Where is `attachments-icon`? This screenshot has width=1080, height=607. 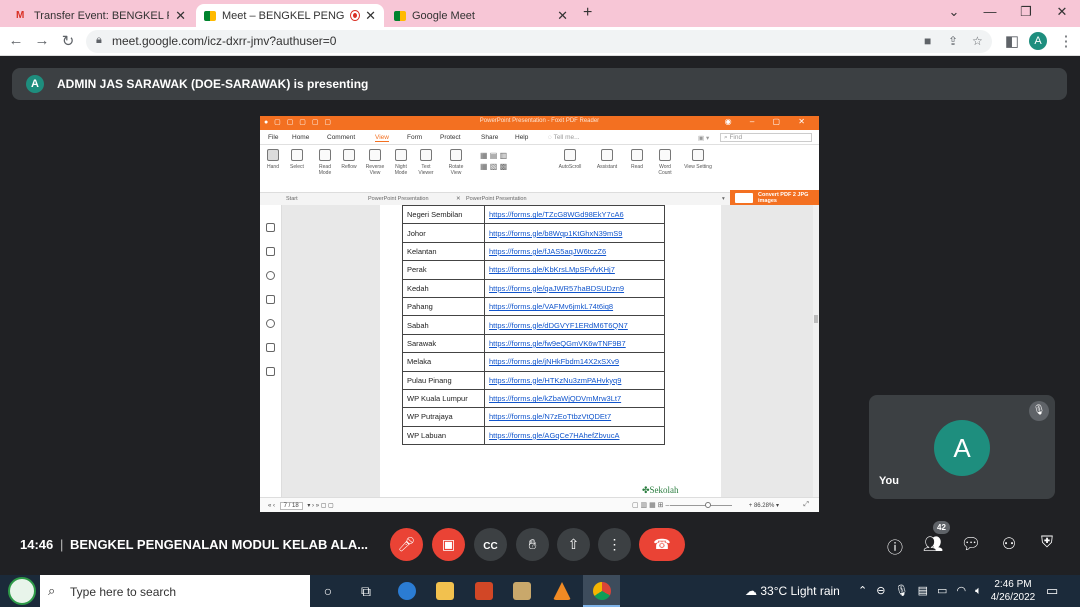 attachments-icon is located at coordinates (270, 323).